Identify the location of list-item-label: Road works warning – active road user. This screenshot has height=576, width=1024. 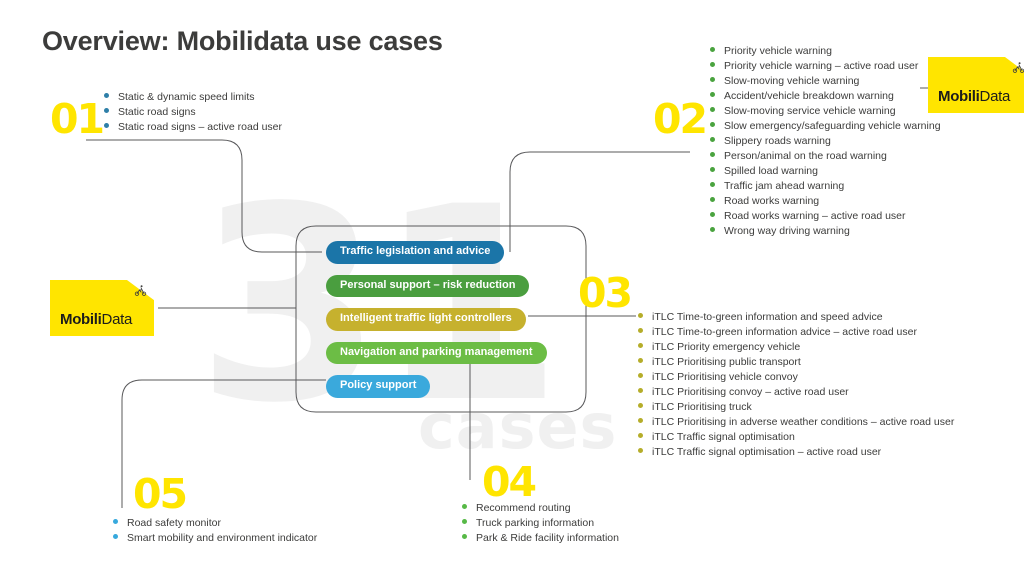
(815, 216).